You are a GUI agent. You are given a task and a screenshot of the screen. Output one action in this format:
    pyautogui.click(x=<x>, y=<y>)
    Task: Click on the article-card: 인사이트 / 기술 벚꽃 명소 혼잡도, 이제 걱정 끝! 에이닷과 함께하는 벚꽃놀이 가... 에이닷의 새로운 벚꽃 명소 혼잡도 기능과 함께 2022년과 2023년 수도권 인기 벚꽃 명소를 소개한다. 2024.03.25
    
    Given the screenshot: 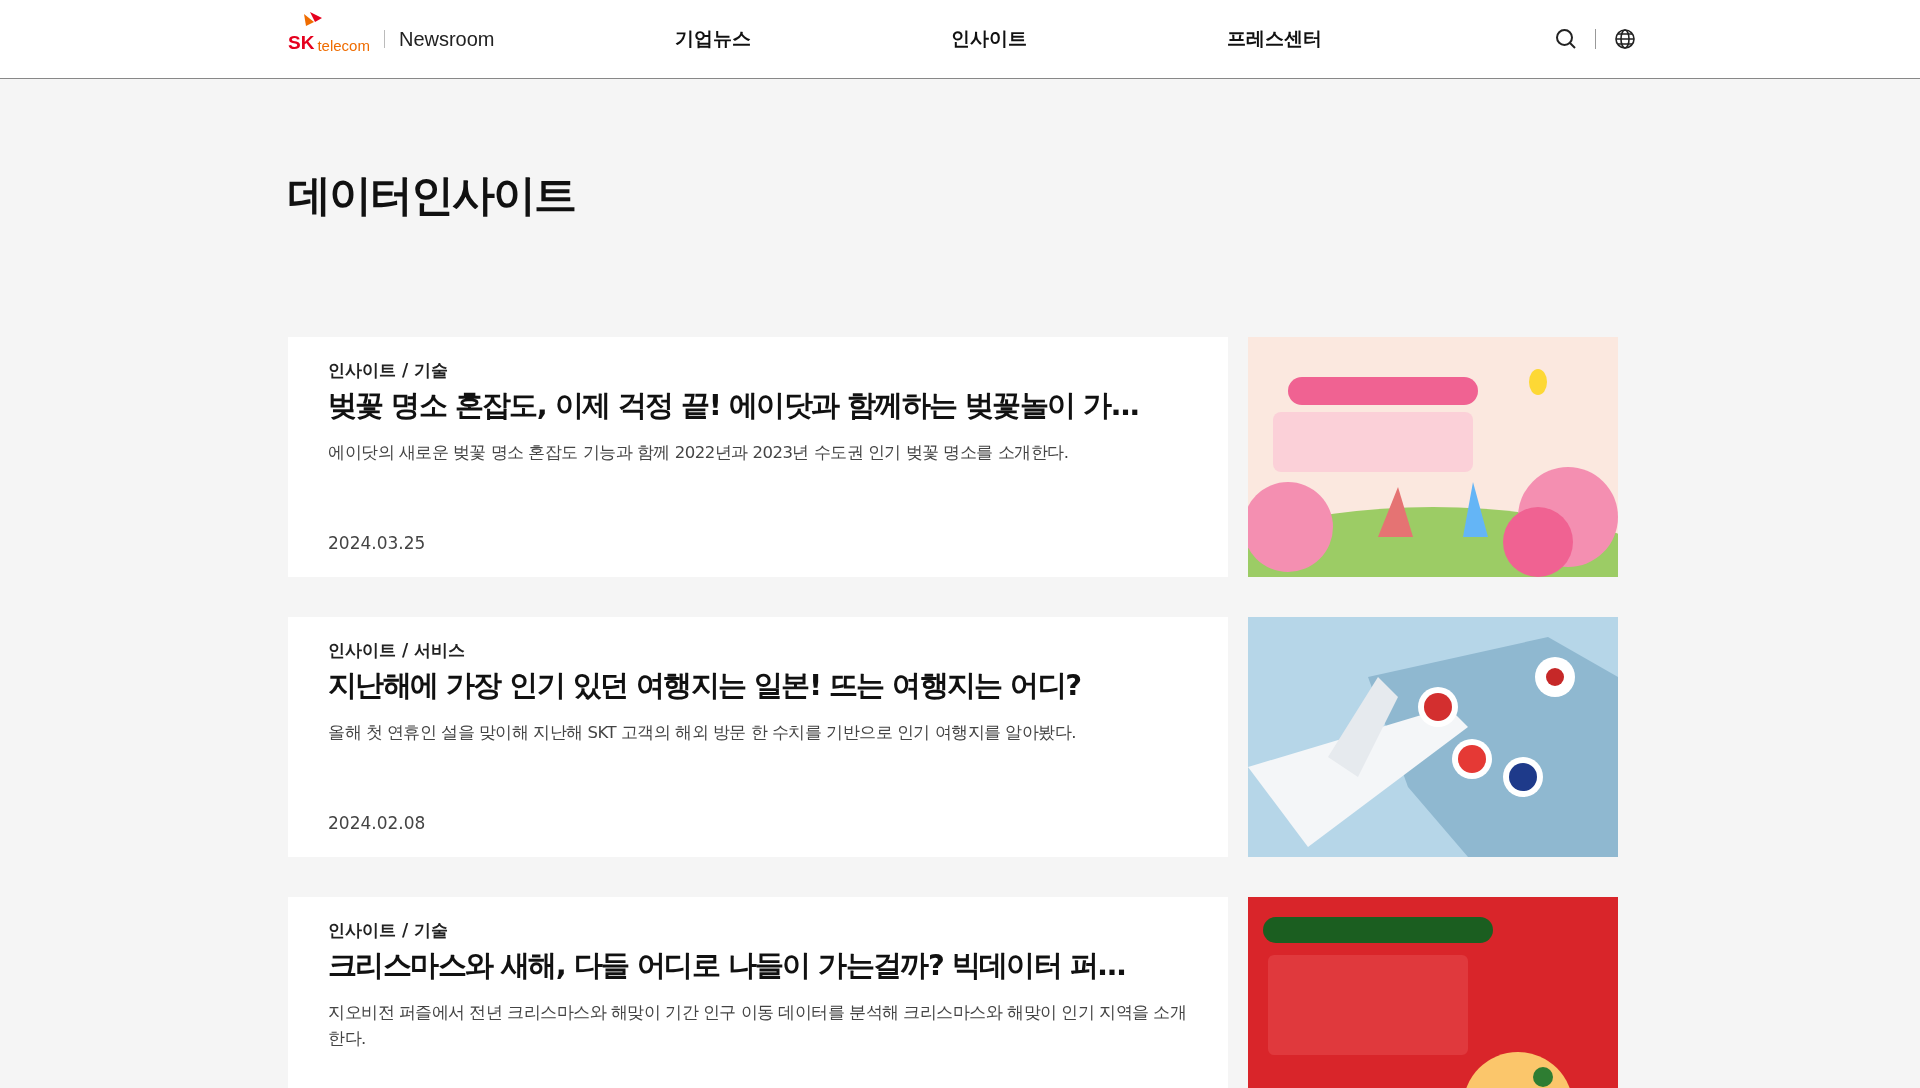 What is the action you would take?
    pyautogui.click(x=758, y=457)
    